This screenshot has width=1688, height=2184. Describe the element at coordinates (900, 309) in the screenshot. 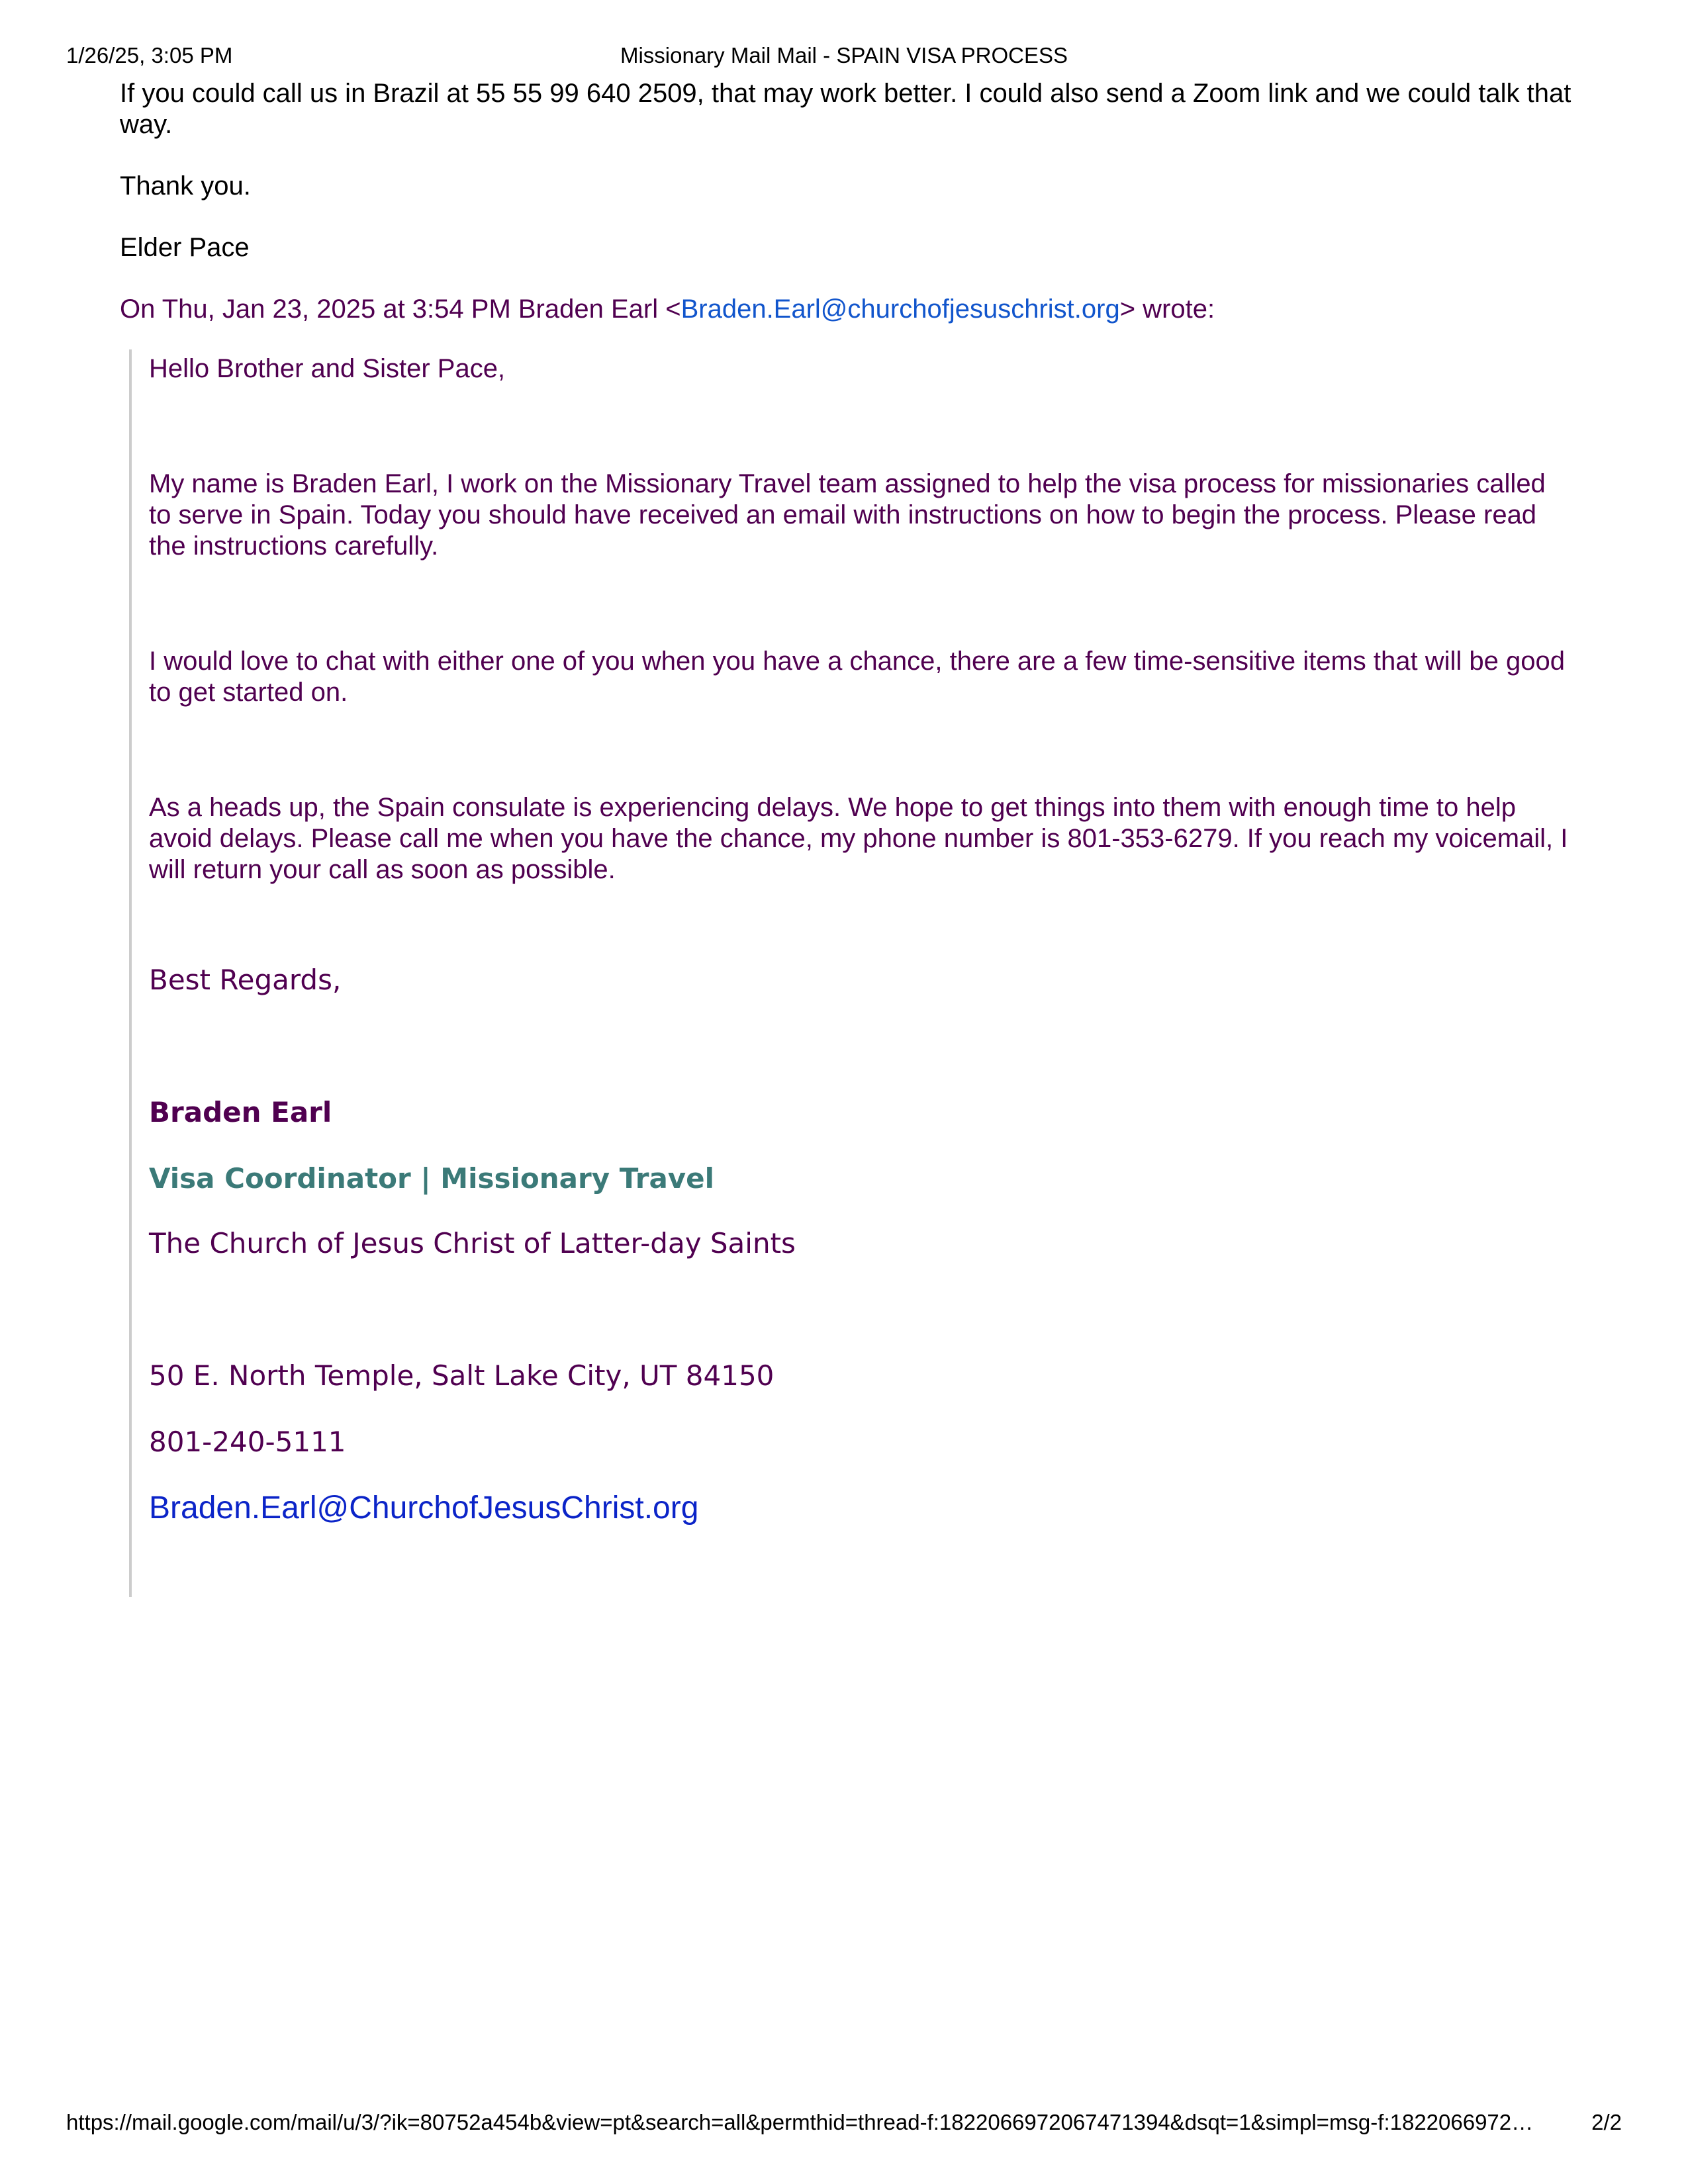

I see `quote-sender-email-link: Braden.Earl@churchofjesuschrist.org` at that location.